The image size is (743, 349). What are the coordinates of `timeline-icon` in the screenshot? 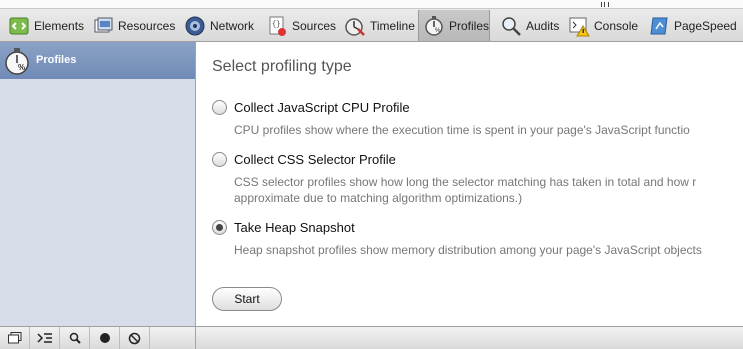 It's located at (355, 26).